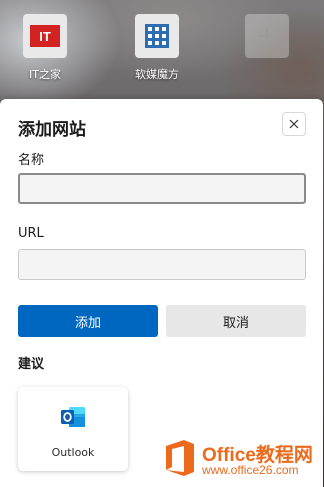 The image size is (324, 487). I want to click on watermark: Office教程网 www.office26.com, so click(242, 462).